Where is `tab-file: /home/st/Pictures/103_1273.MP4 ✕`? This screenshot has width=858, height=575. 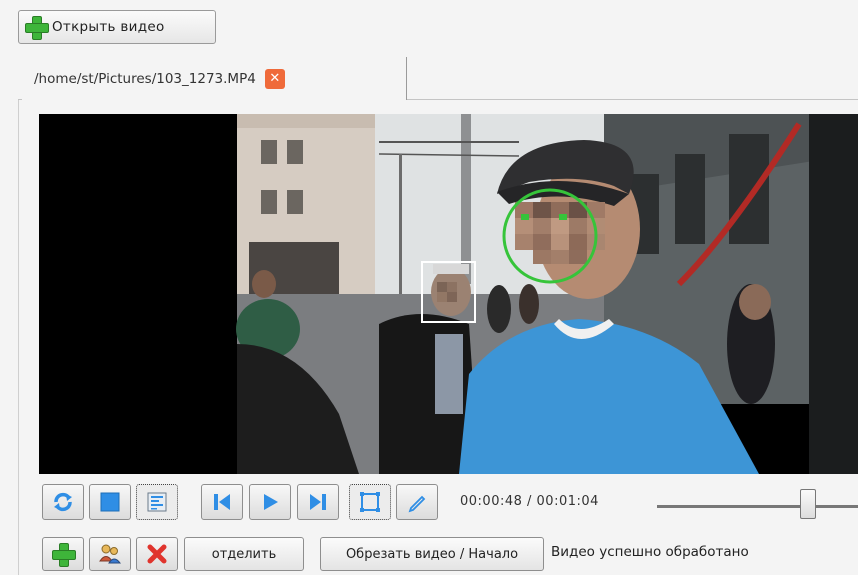 tab-file: /home/st/Pictures/103_1273.MP4 ✕ is located at coordinates (214, 78).